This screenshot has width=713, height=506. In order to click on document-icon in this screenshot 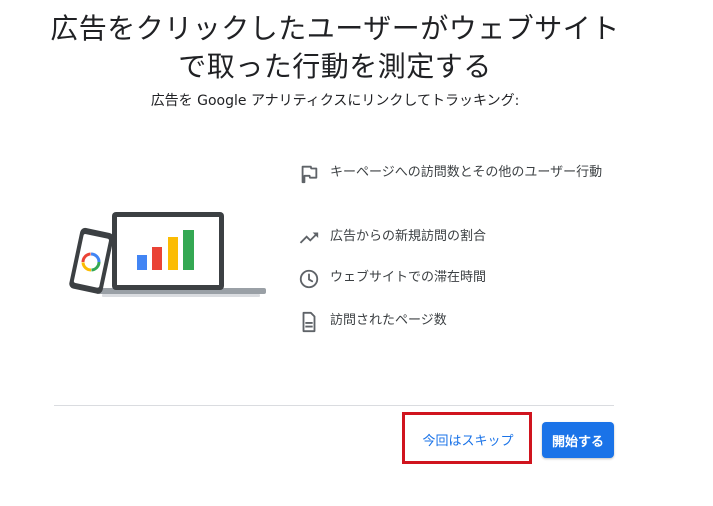, I will do `click(309, 322)`.